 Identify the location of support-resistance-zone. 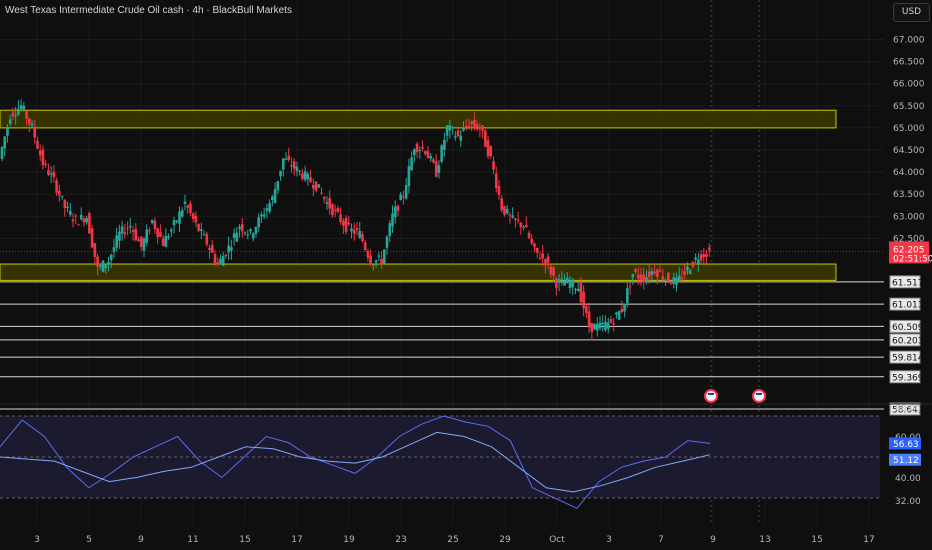
(418, 119).